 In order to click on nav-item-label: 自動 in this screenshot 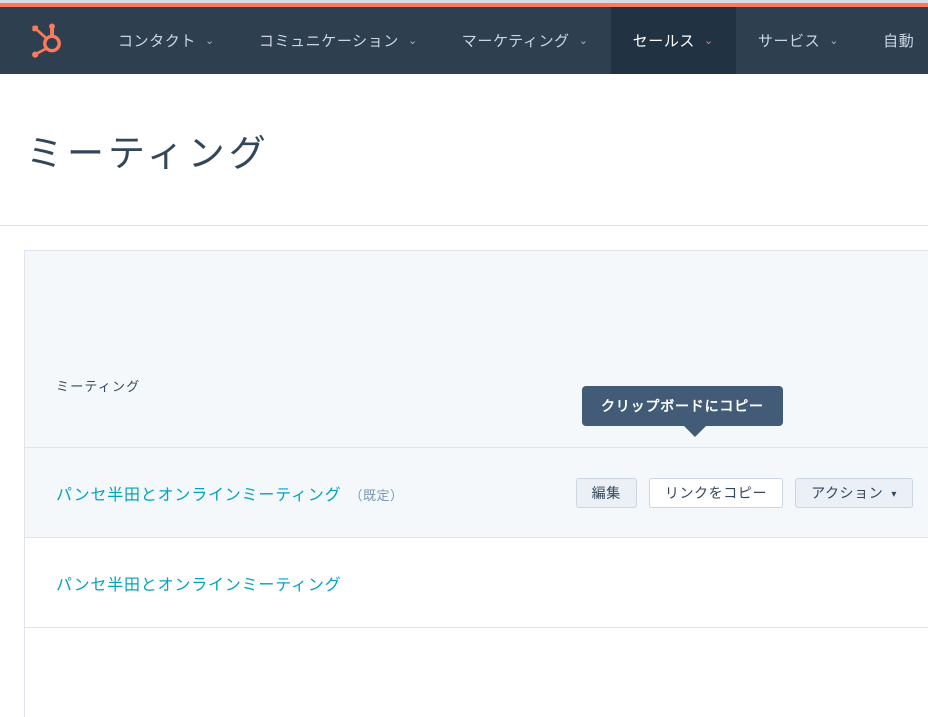, I will do `click(899, 41)`.